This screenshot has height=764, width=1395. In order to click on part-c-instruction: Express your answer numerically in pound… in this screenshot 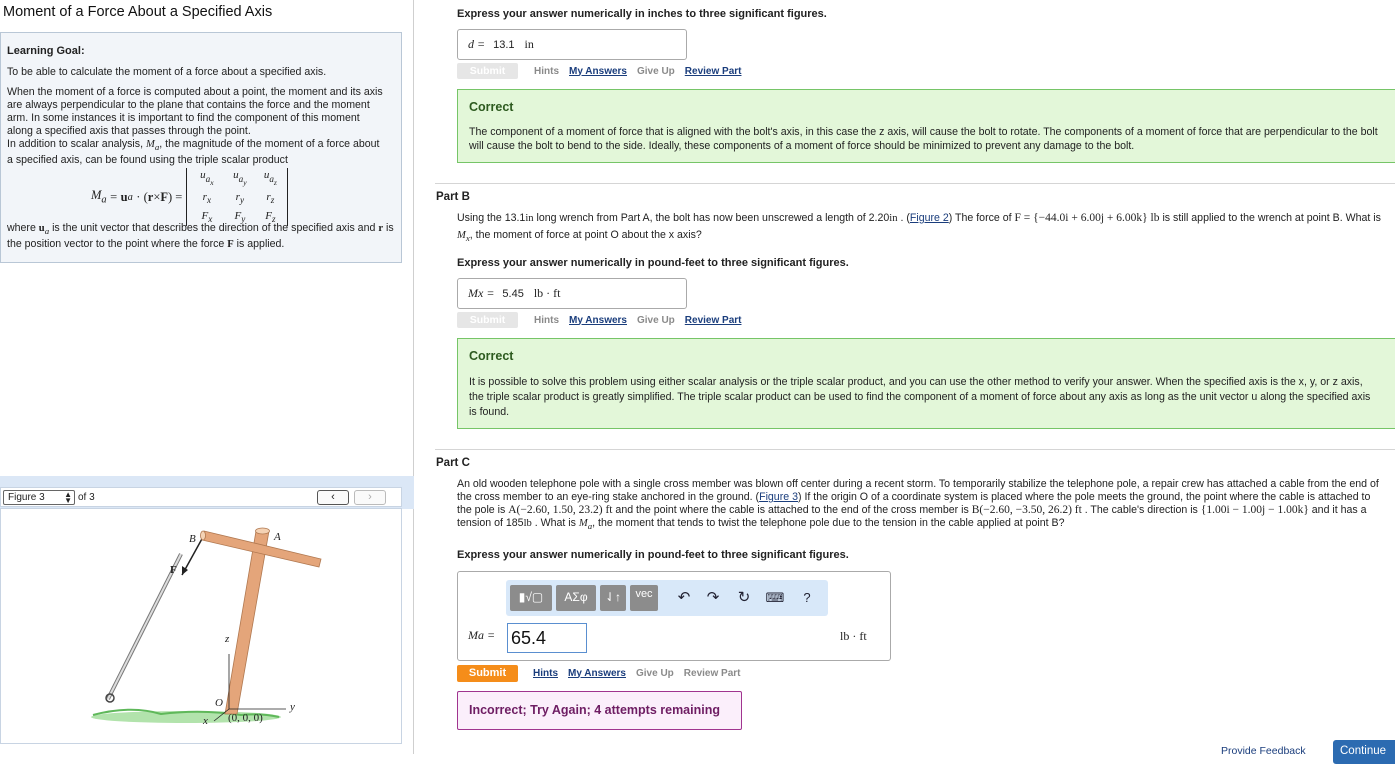, I will do `click(653, 555)`.